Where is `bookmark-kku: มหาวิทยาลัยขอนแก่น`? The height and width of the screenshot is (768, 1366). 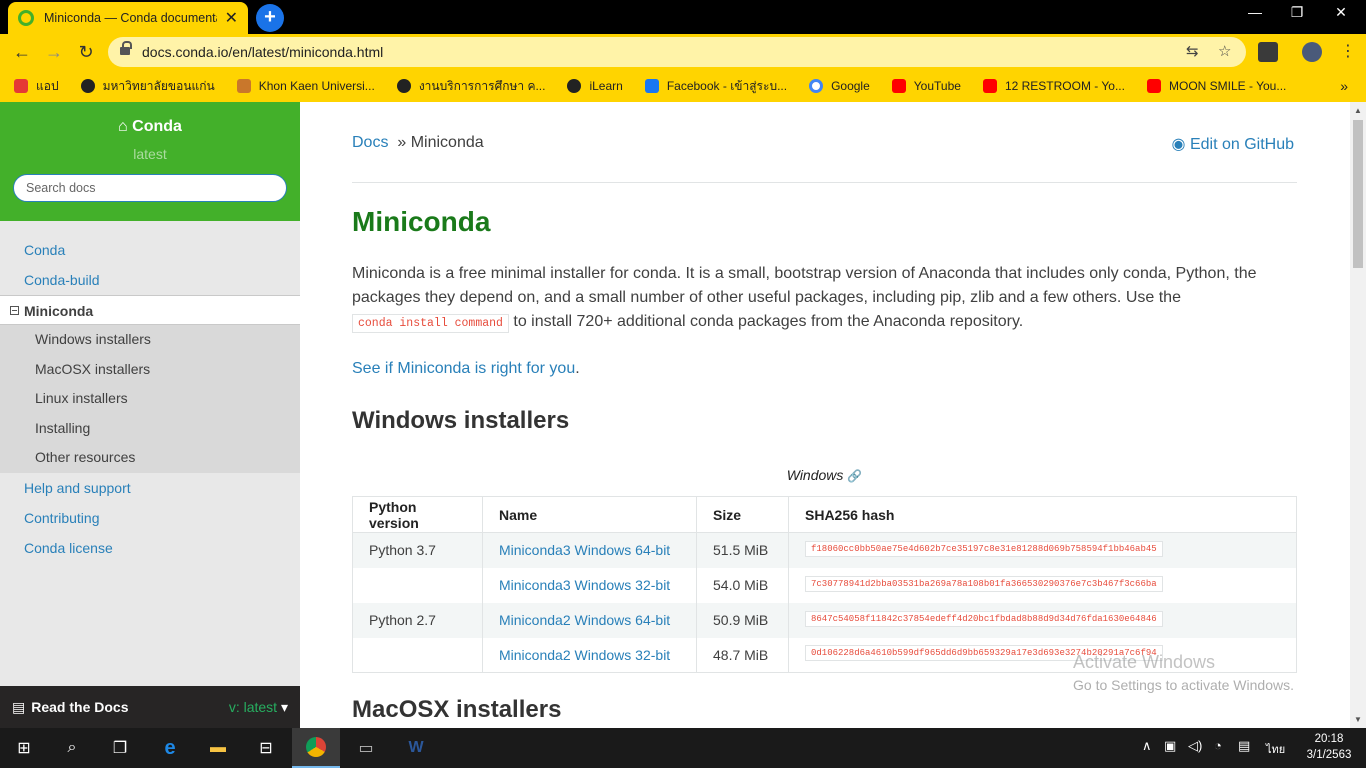
bookmark-kku: มหาวิทยาลัยขอนแก่น is located at coordinates (147, 86).